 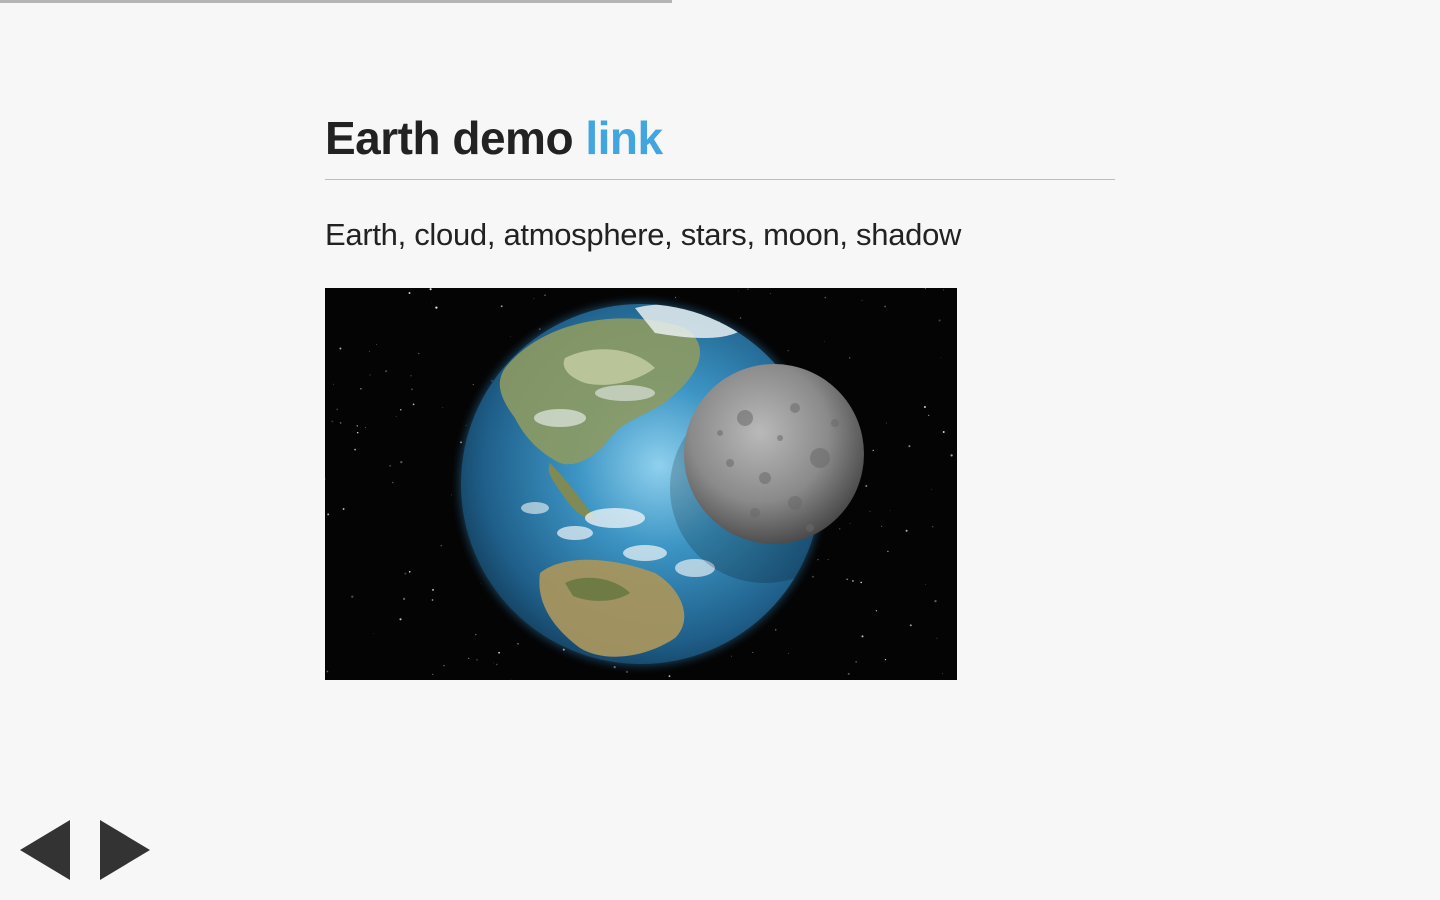 I want to click on triangle-left-icon, so click(x=45, y=850).